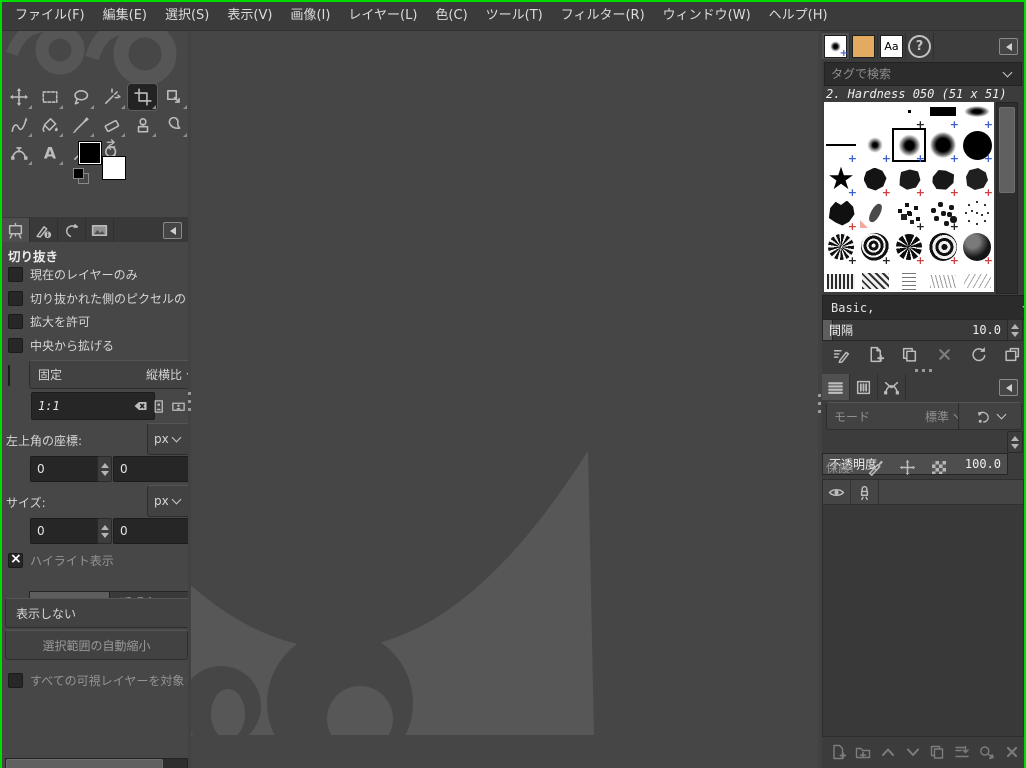 This screenshot has height=768, width=1026. Describe the element at coordinates (875, 248) in the screenshot. I see `brush-sponge-2: +` at that location.